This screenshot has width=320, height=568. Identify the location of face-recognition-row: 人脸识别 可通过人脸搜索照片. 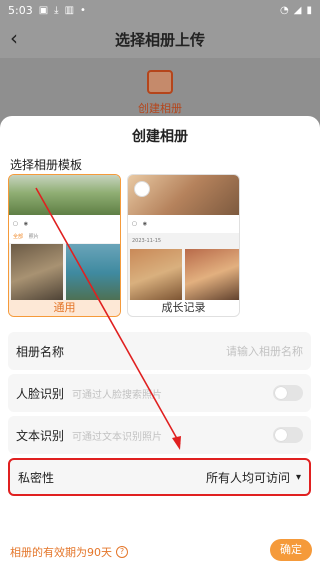
(159, 393).